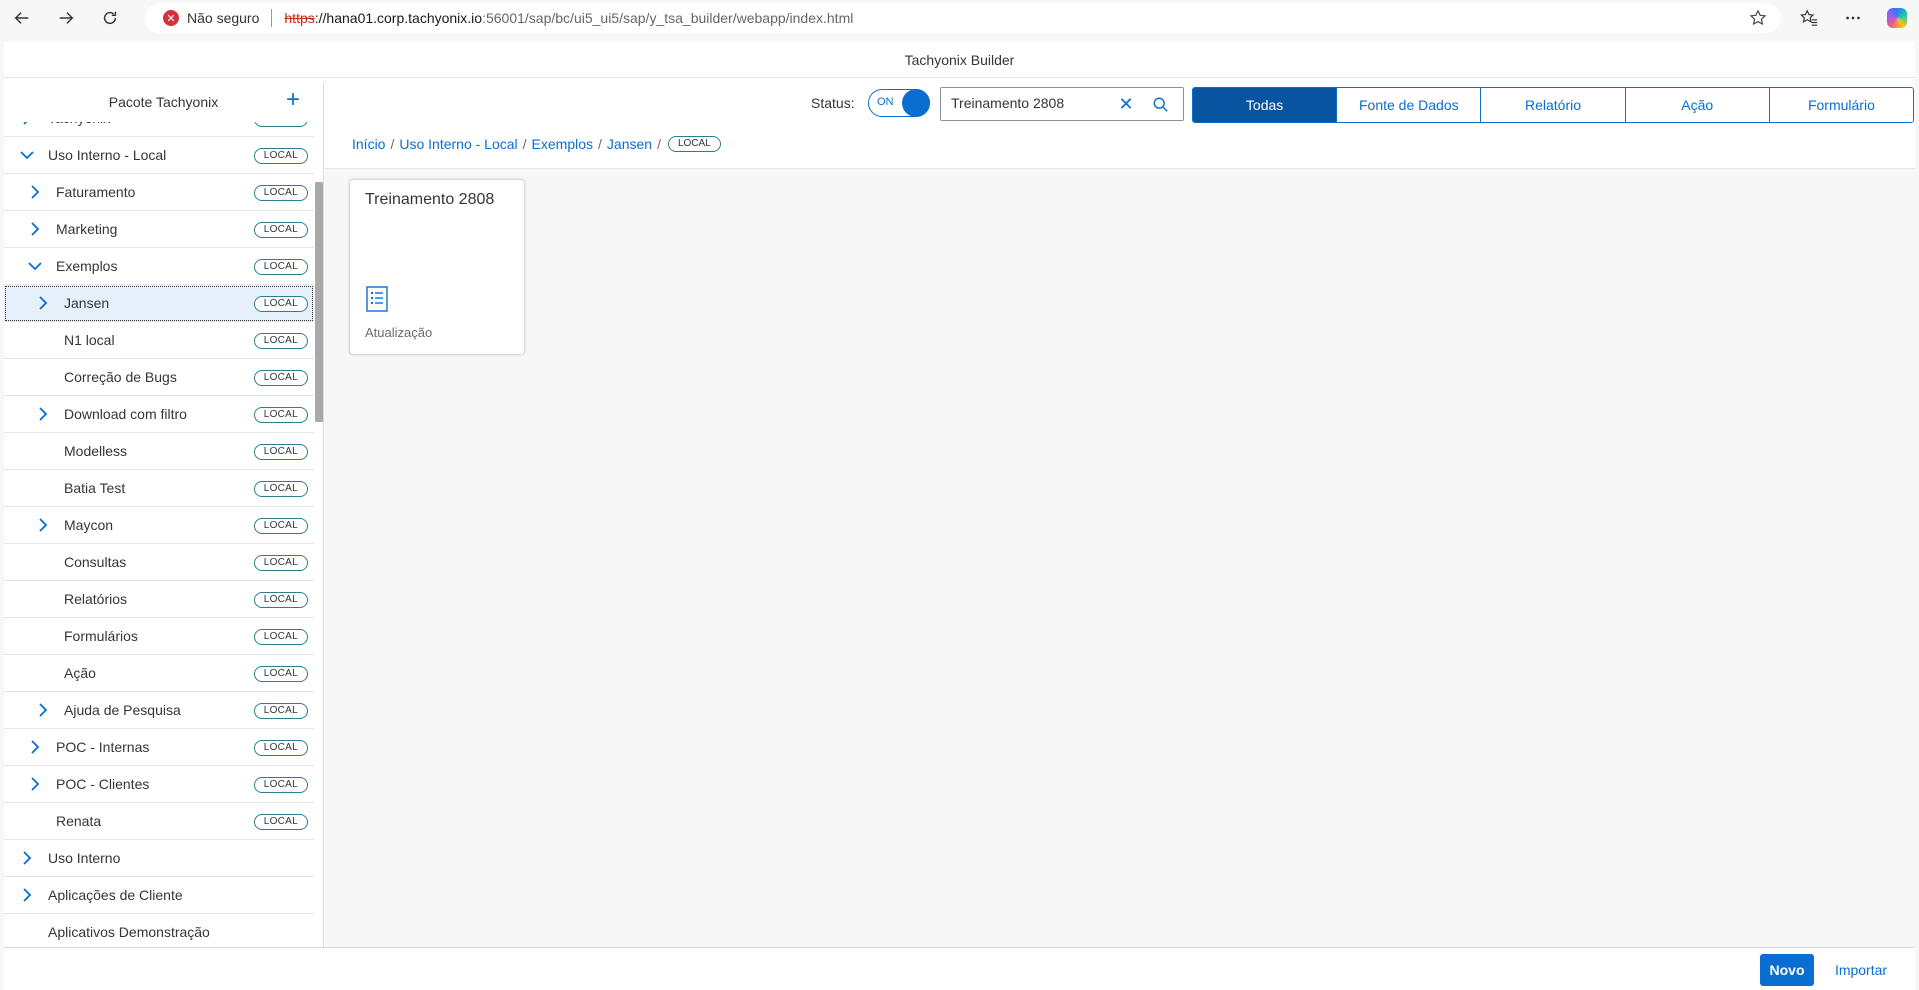 This screenshot has width=1919, height=990. Describe the element at coordinates (89, 340) in the screenshot. I see `tree-item-label: N1 local` at that location.